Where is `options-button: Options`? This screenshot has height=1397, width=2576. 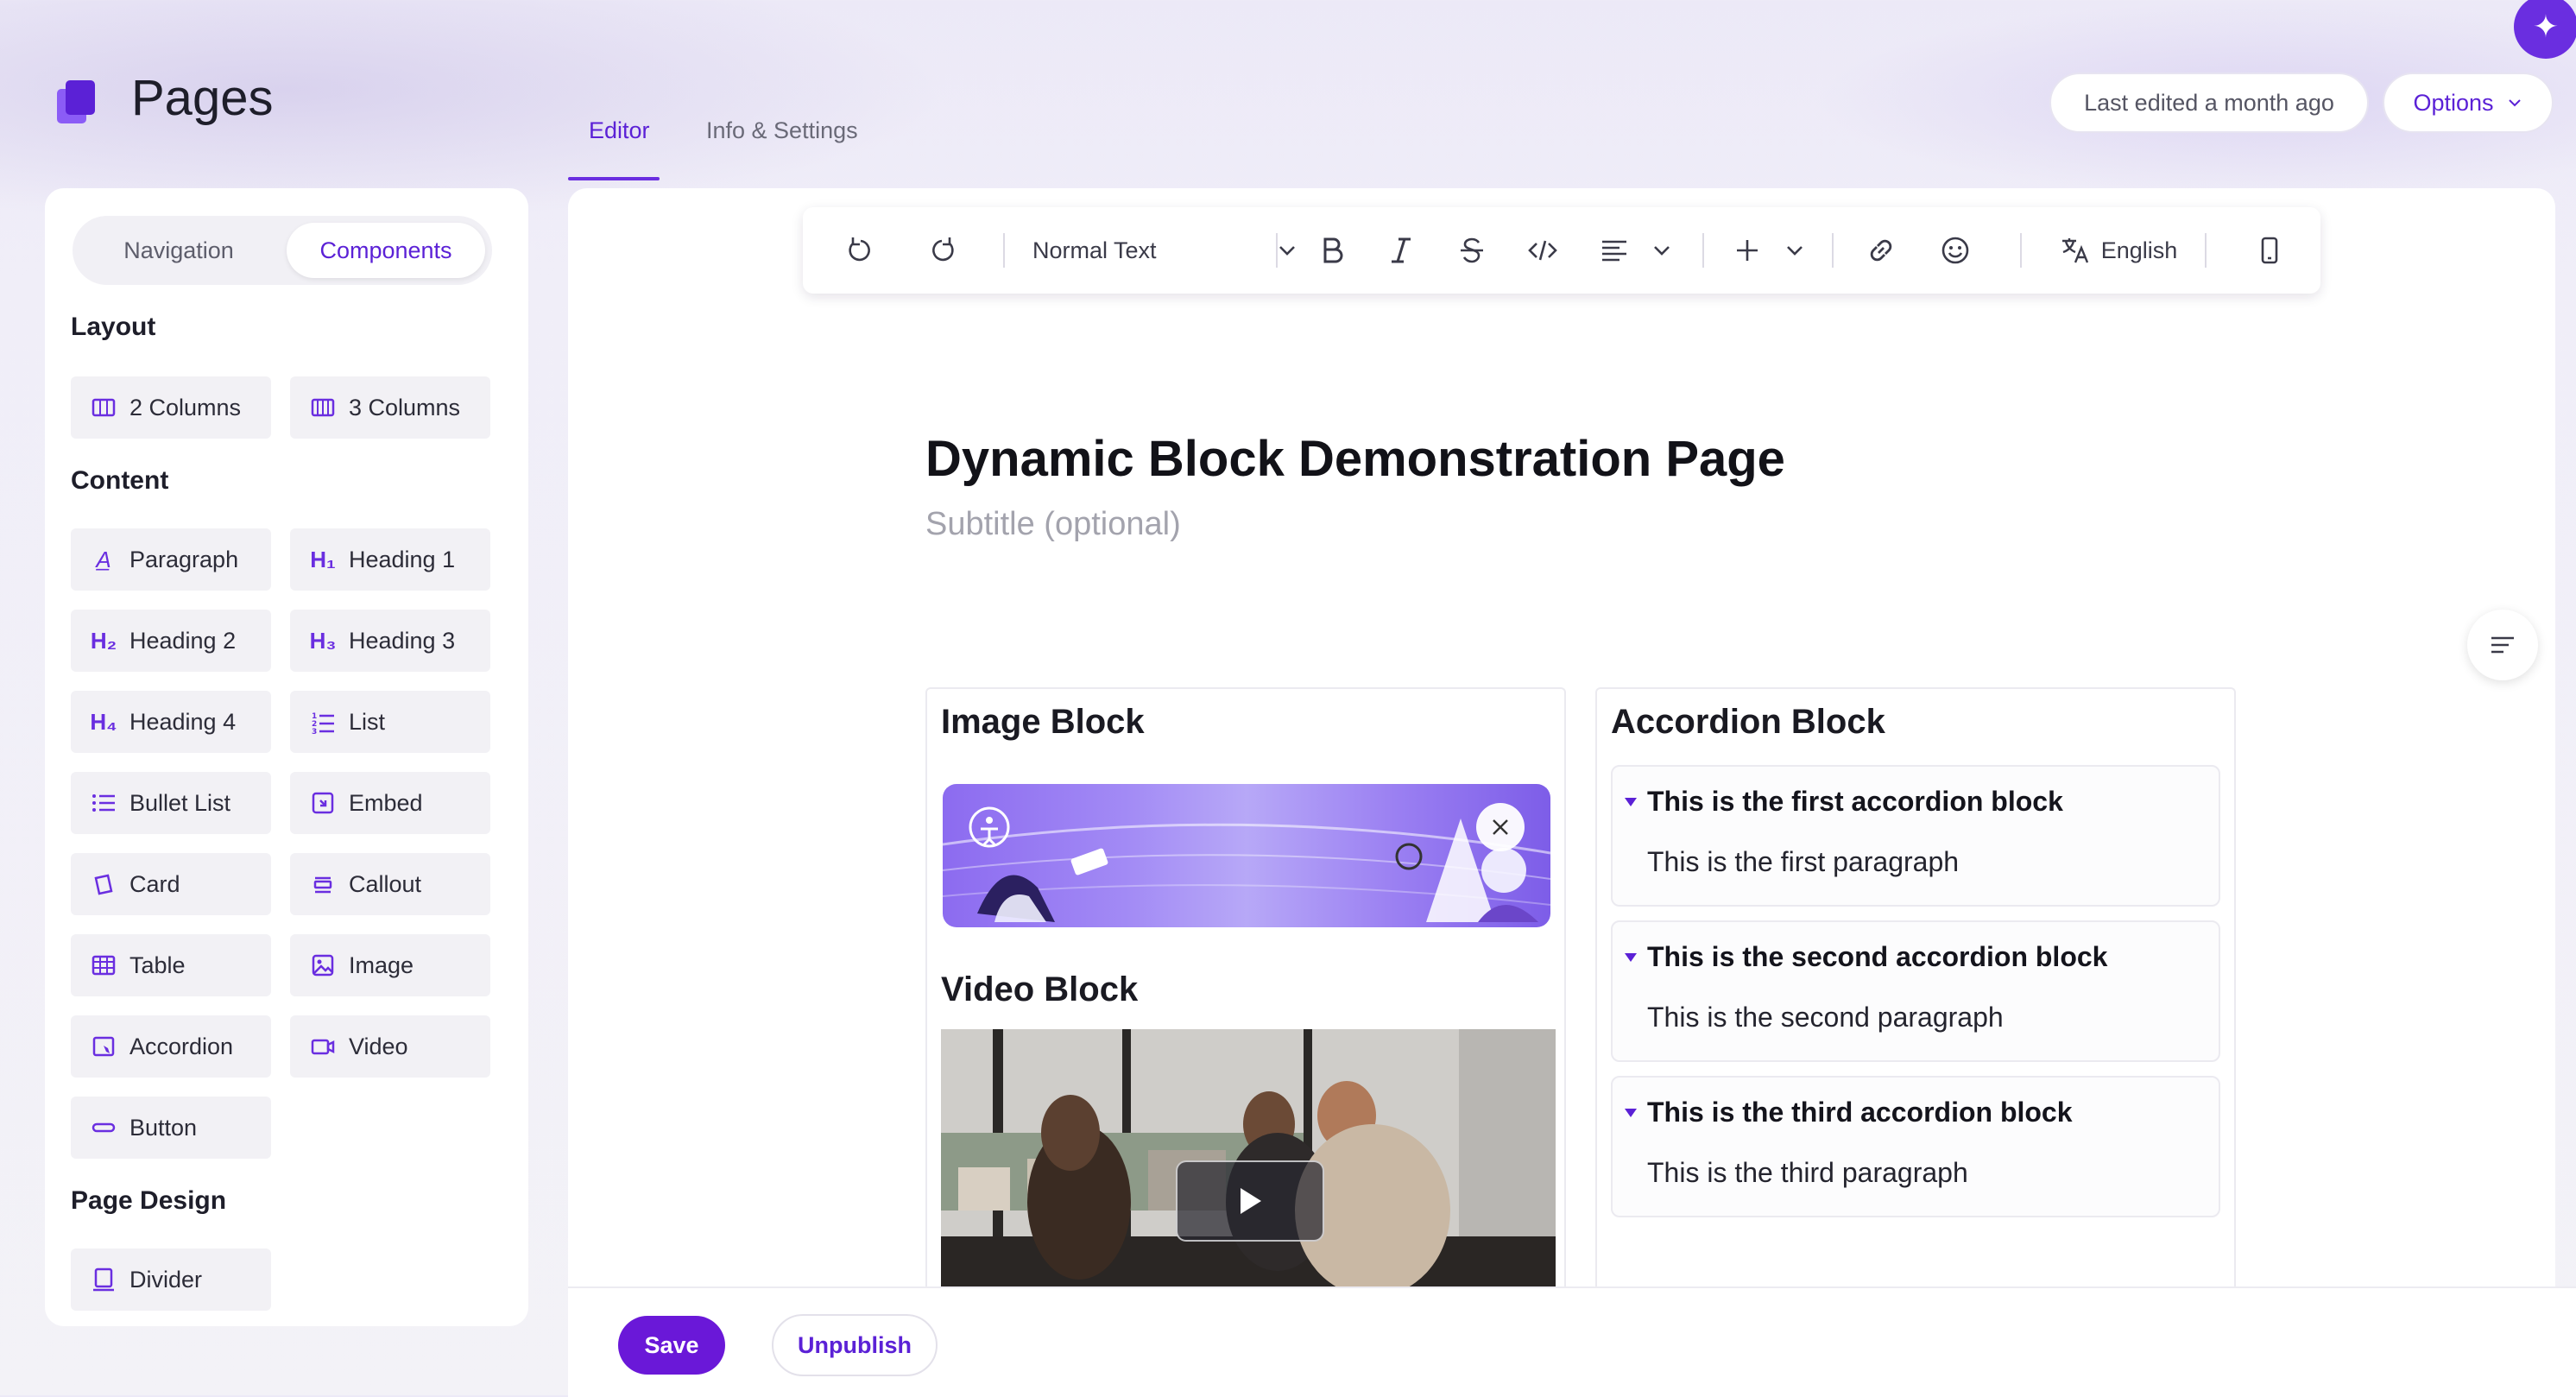
options-button: Options is located at coordinates (2468, 103).